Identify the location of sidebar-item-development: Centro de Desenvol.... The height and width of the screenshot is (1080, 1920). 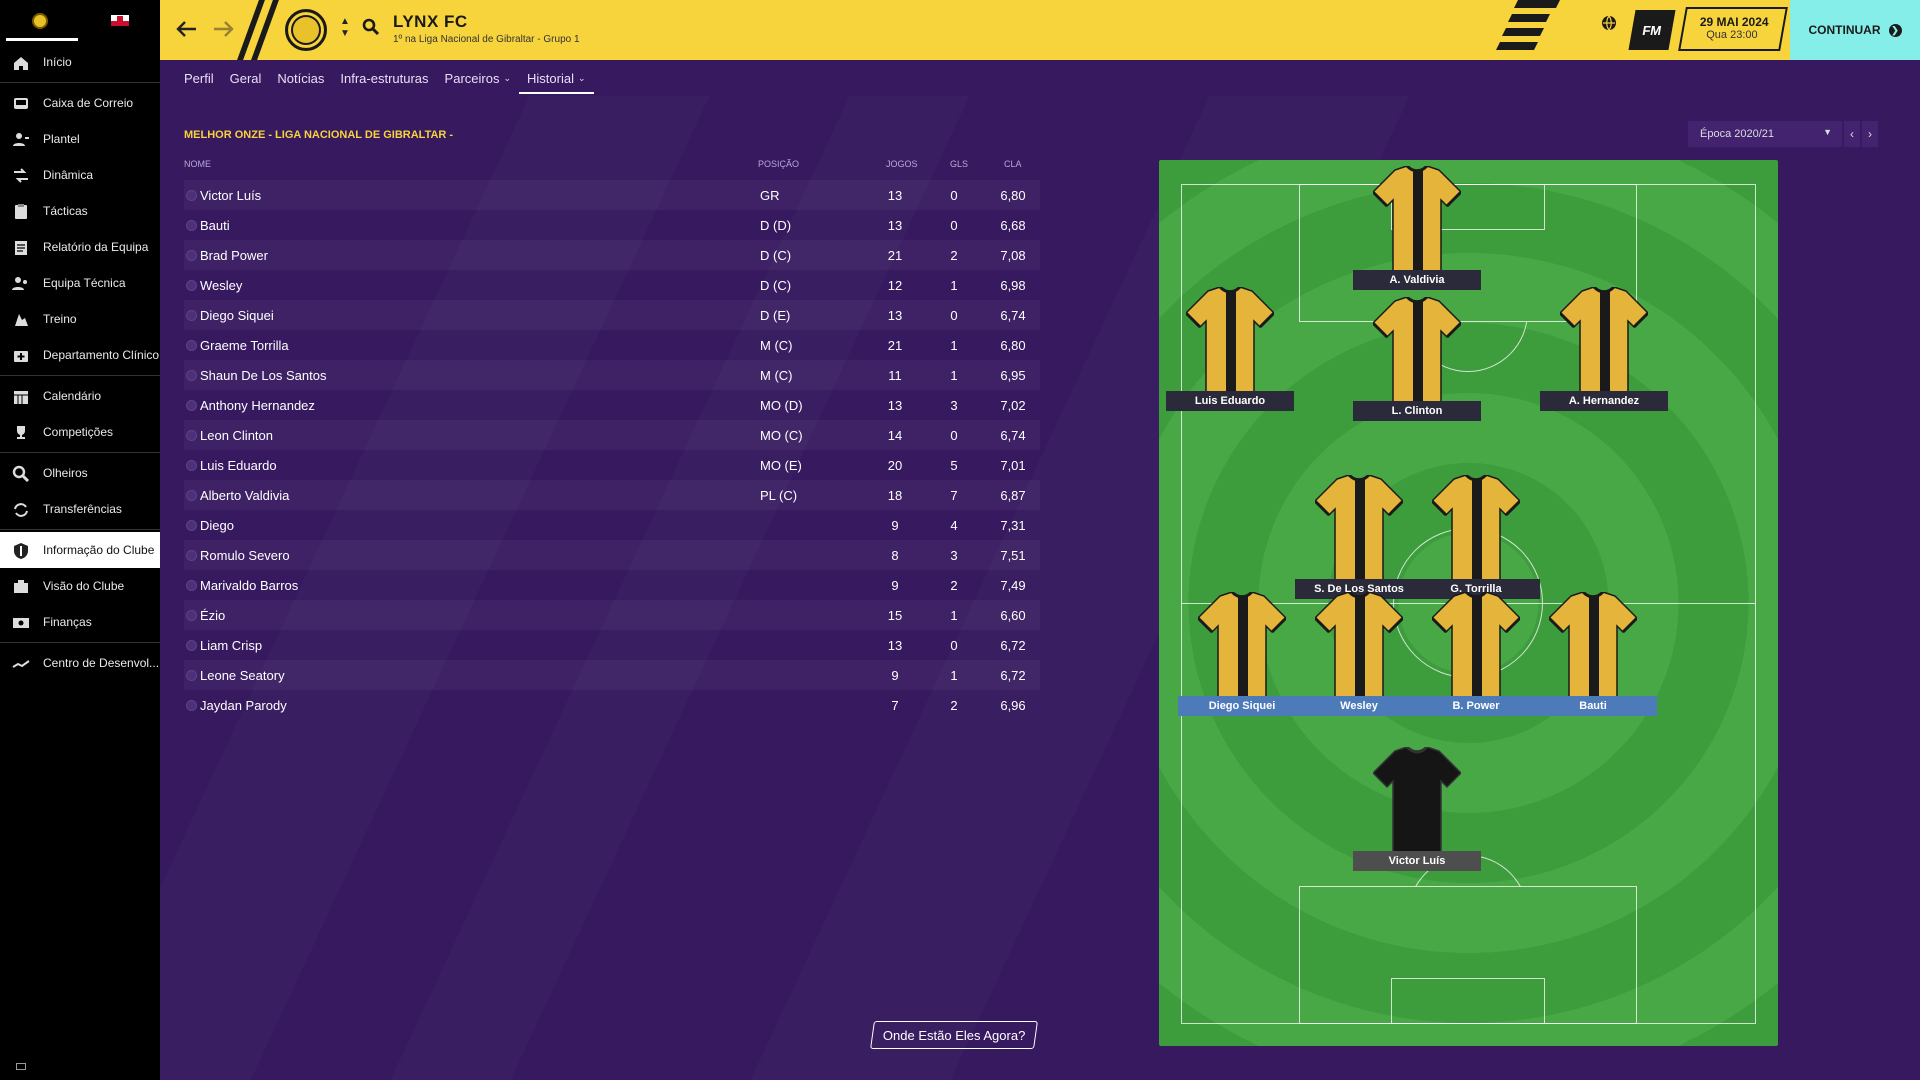
(80, 663).